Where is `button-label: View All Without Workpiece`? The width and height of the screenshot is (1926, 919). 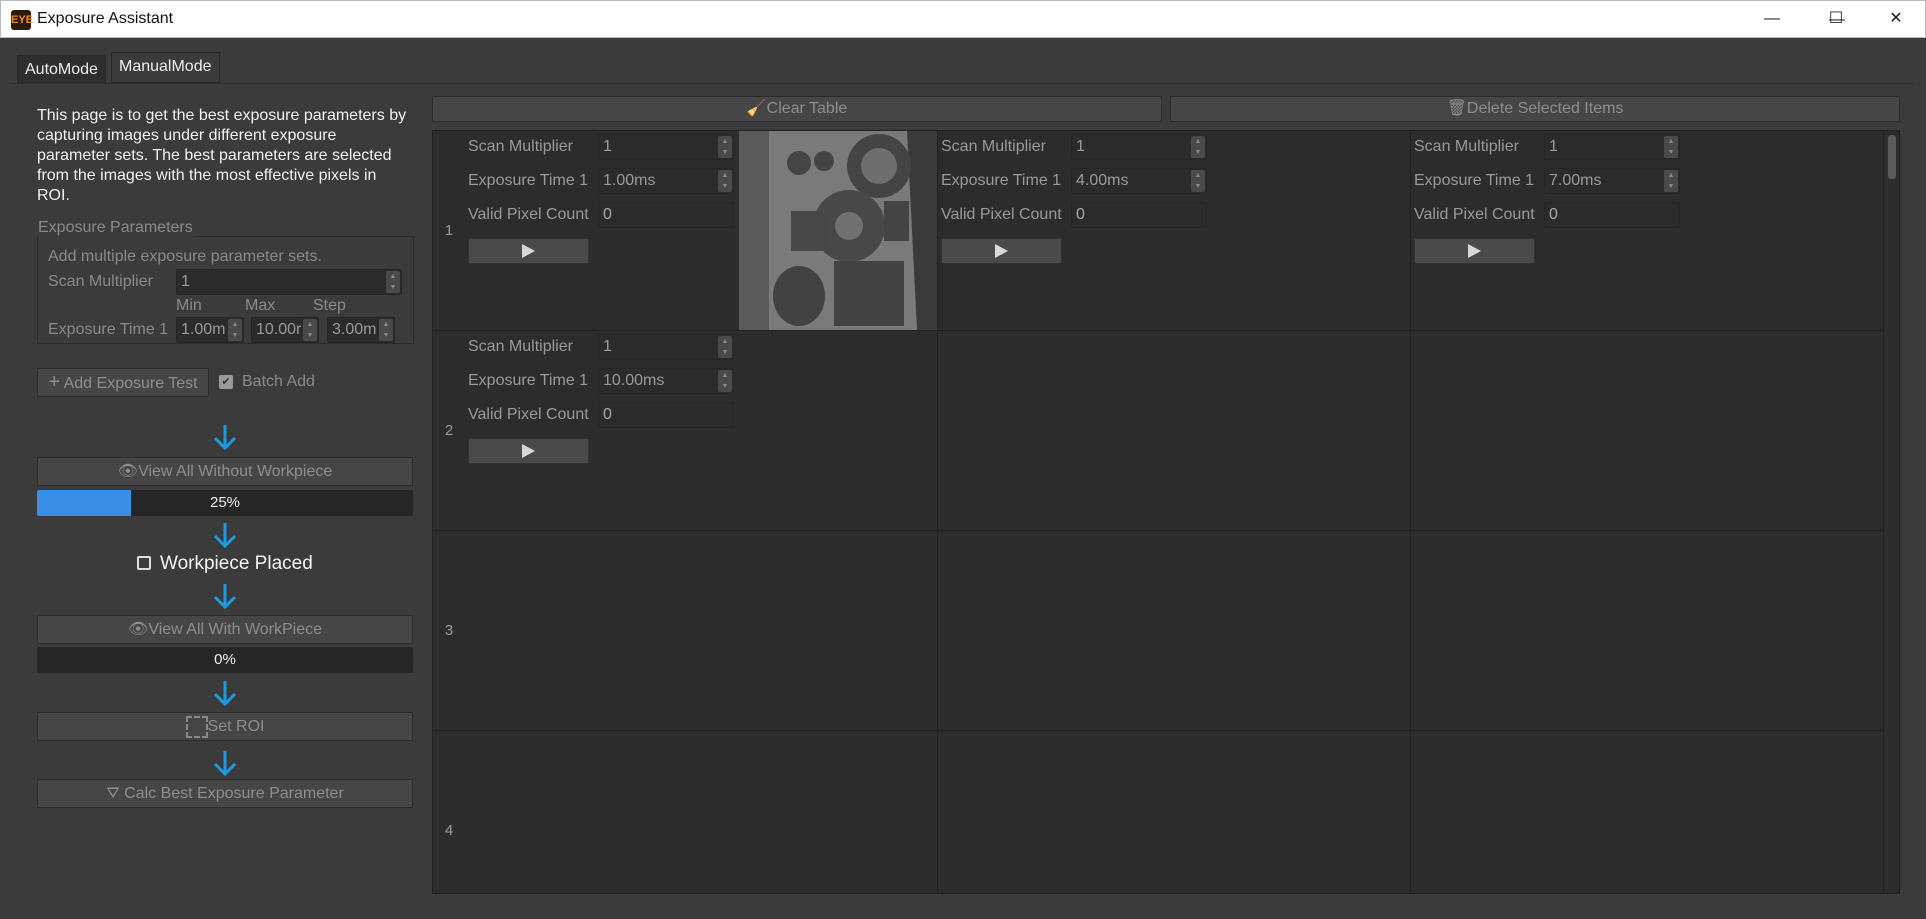
button-label: View All Without Workpiece is located at coordinates (235, 471).